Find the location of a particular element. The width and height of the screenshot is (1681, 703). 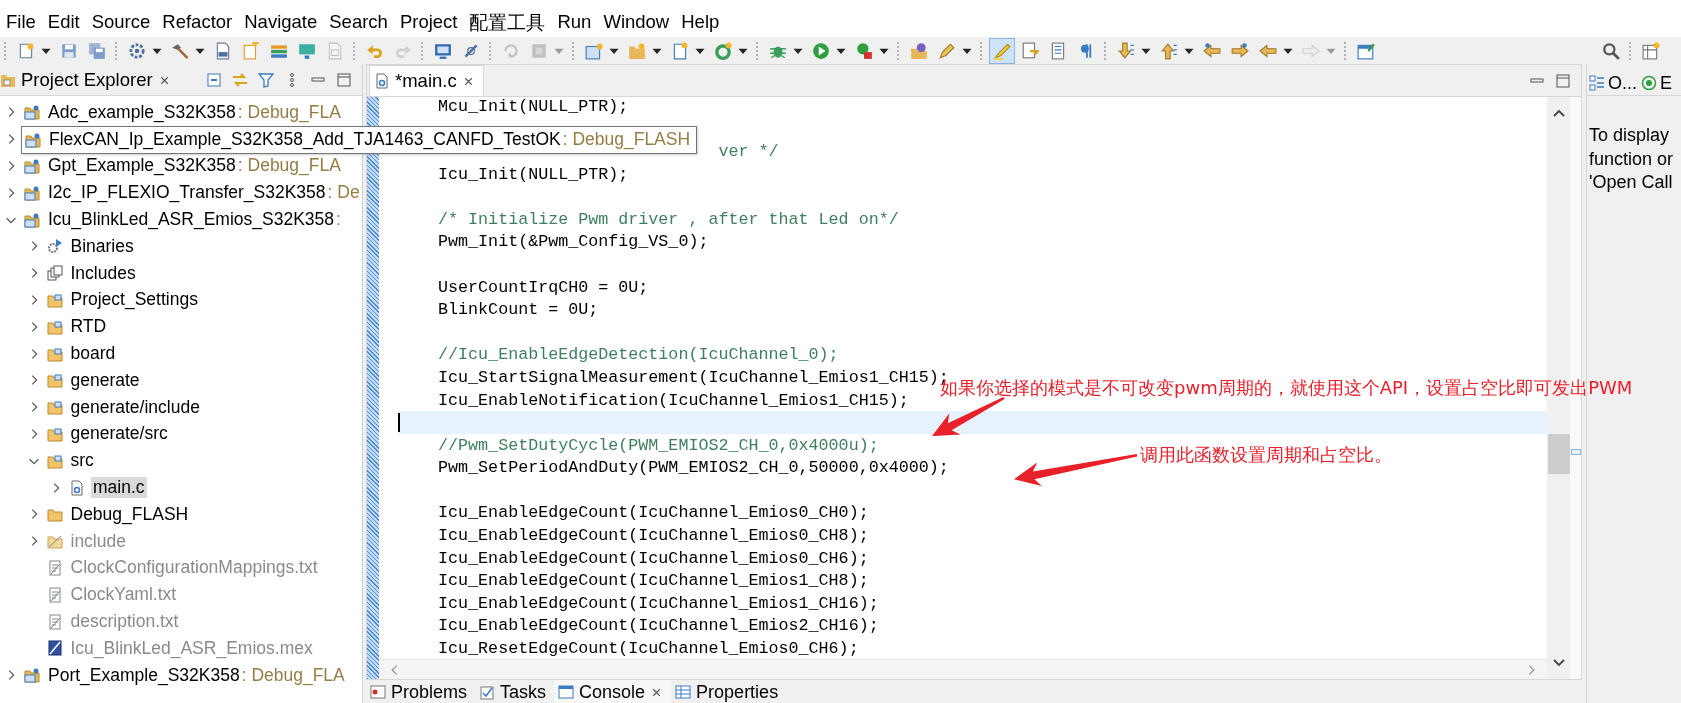

problems-icon is located at coordinates (378, 692).